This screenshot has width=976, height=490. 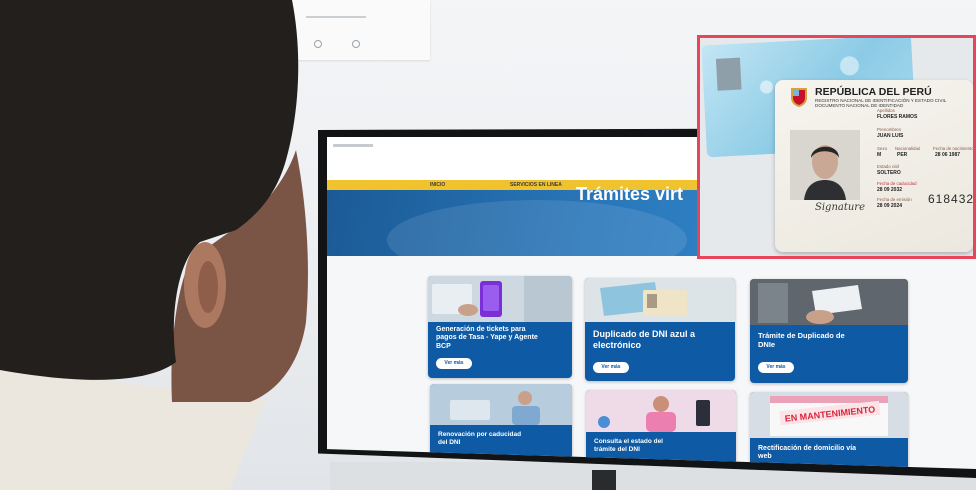 I want to click on sex-label: Sexo, so click(x=882, y=148).